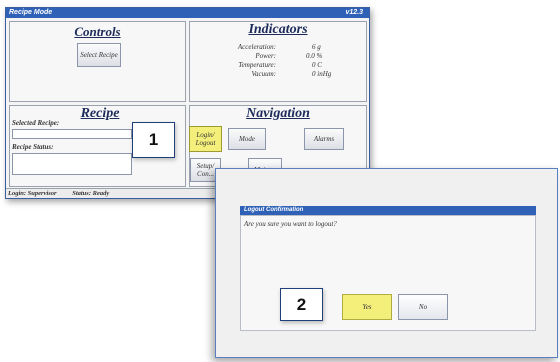  I want to click on select-recipe-button: Select Recipe, so click(99, 55).